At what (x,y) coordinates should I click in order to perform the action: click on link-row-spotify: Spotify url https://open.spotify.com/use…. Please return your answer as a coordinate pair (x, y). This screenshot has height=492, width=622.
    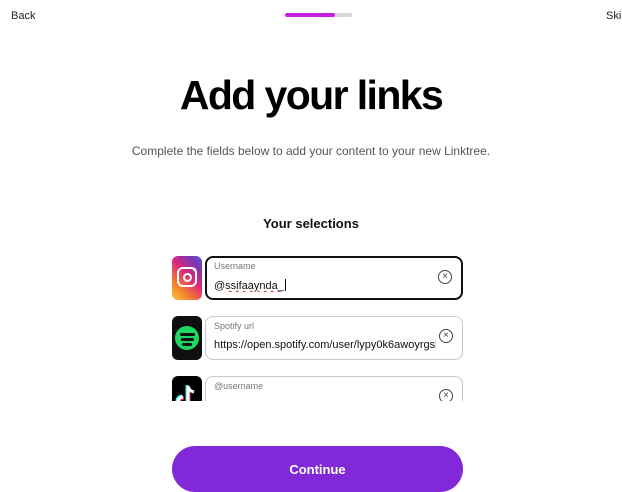
    Looking at the image, I should click on (318, 336).